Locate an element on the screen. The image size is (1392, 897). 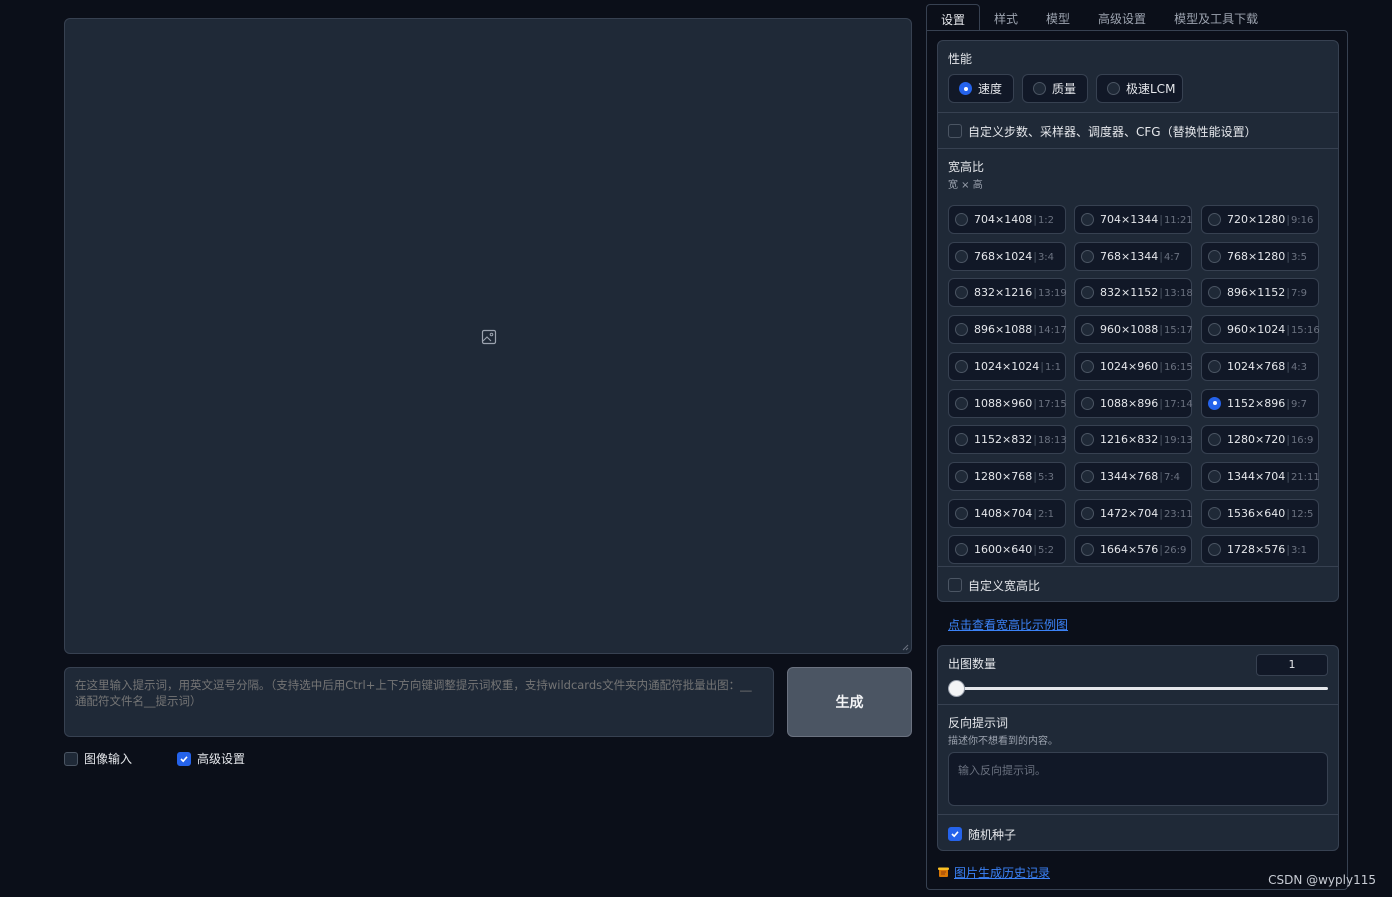
aspect-ratio-option: 1152×832|18:13 is located at coordinates (1007, 440).